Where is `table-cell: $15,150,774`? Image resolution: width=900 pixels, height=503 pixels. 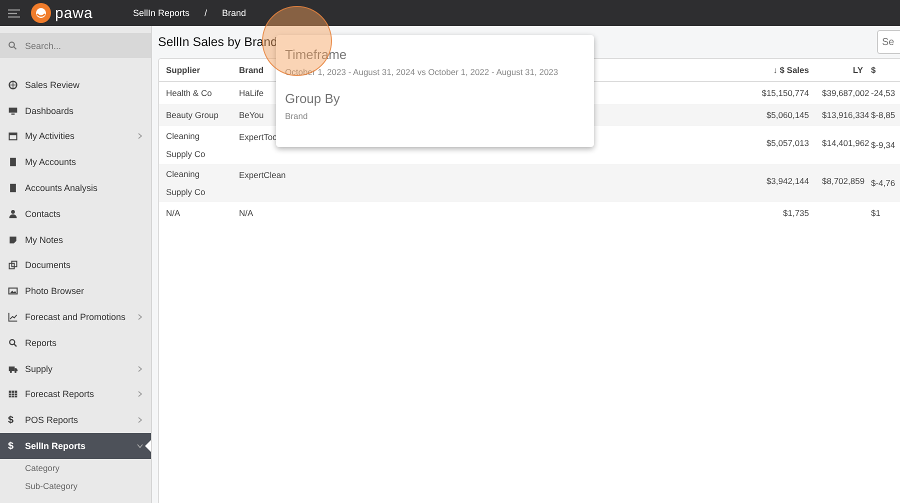
table-cell: $15,150,774 is located at coordinates (785, 93).